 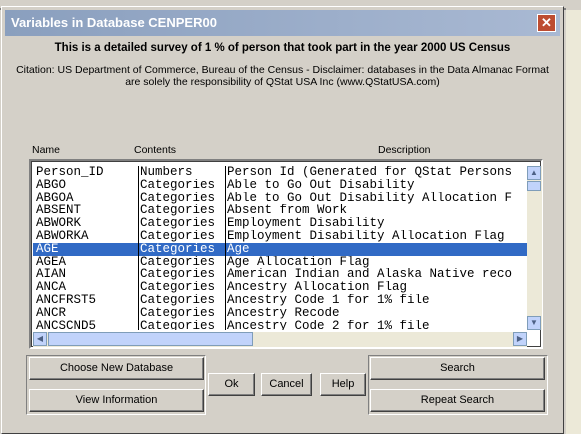 What do you see at coordinates (534, 173) in the screenshot?
I see `scroll-up-icon: ▲` at bounding box center [534, 173].